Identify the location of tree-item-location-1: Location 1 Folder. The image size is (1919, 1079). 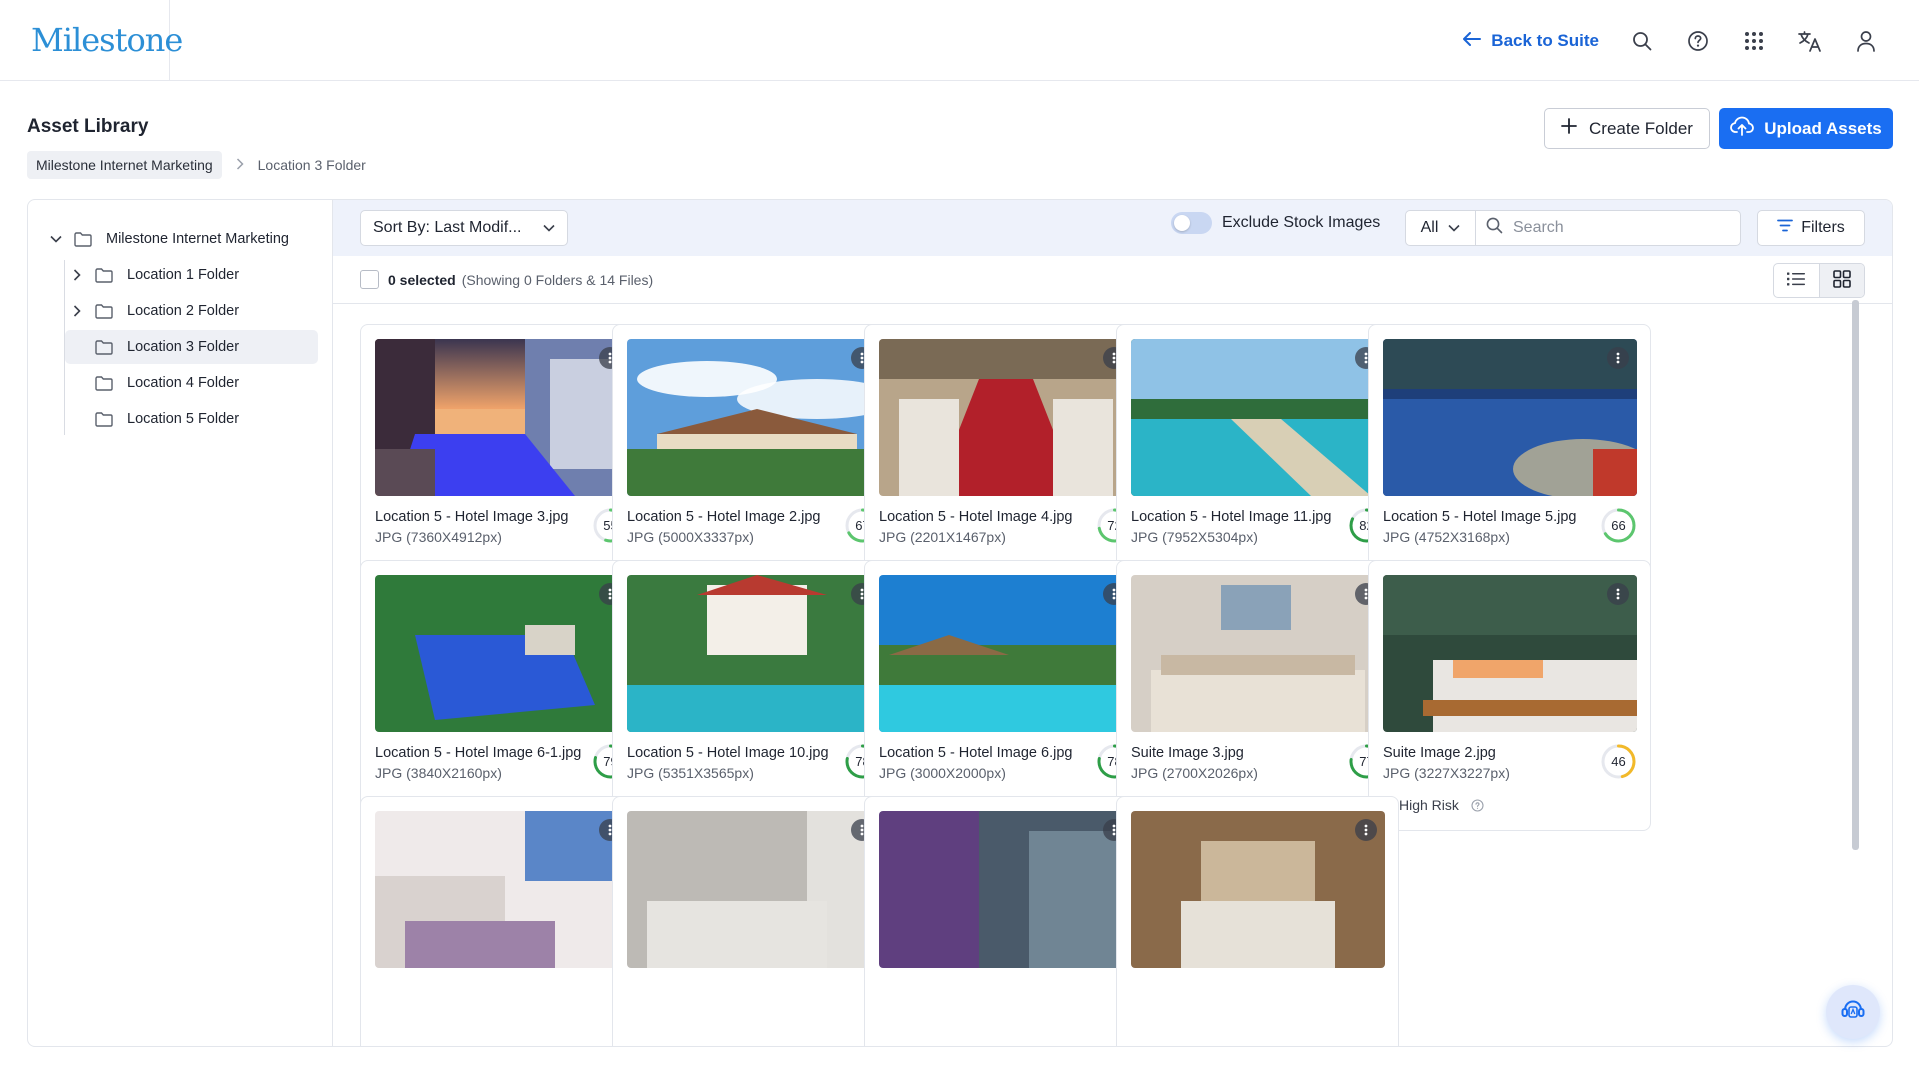
(191, 275).